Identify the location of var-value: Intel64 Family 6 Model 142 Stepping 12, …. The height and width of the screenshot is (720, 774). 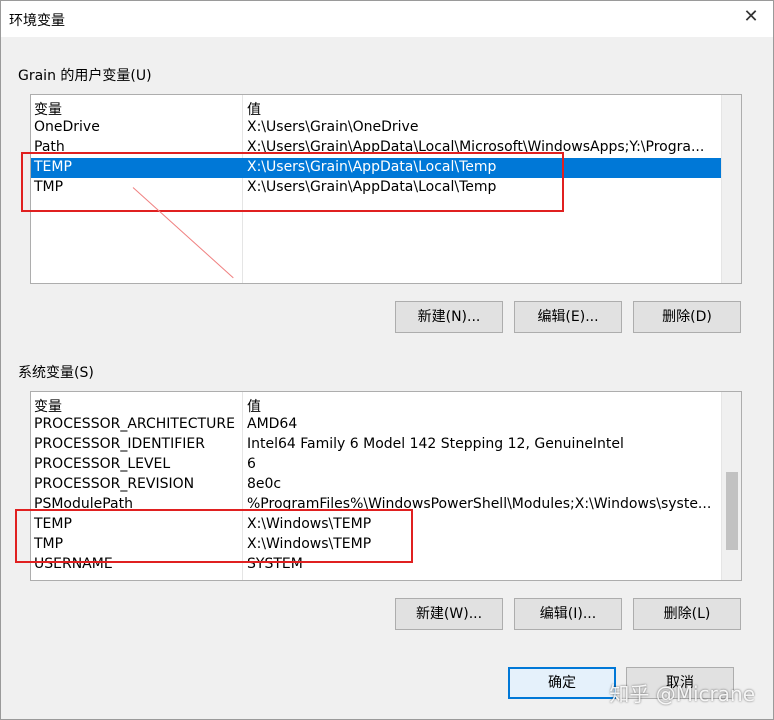
(435, 444).